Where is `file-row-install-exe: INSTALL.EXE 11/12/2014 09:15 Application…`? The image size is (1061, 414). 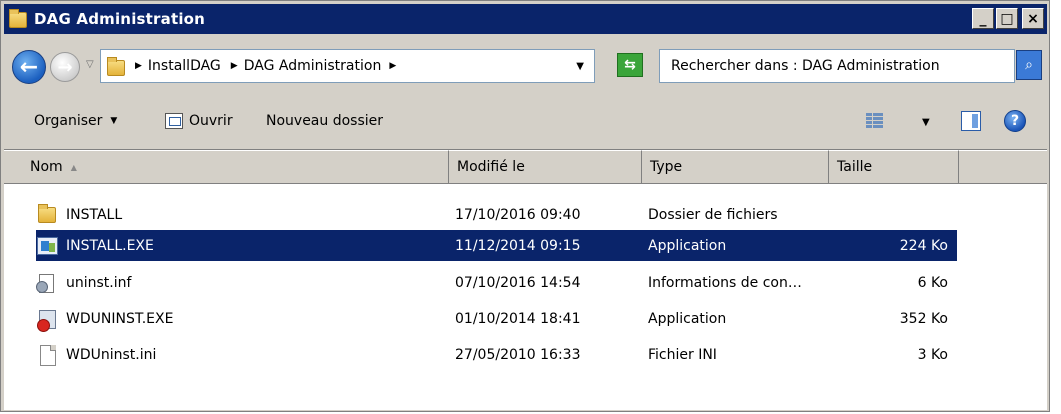 file-row-install-exe: INSTALL.EXE 11/12/2014 09:15 Application… is located at coordinates (496, 245).